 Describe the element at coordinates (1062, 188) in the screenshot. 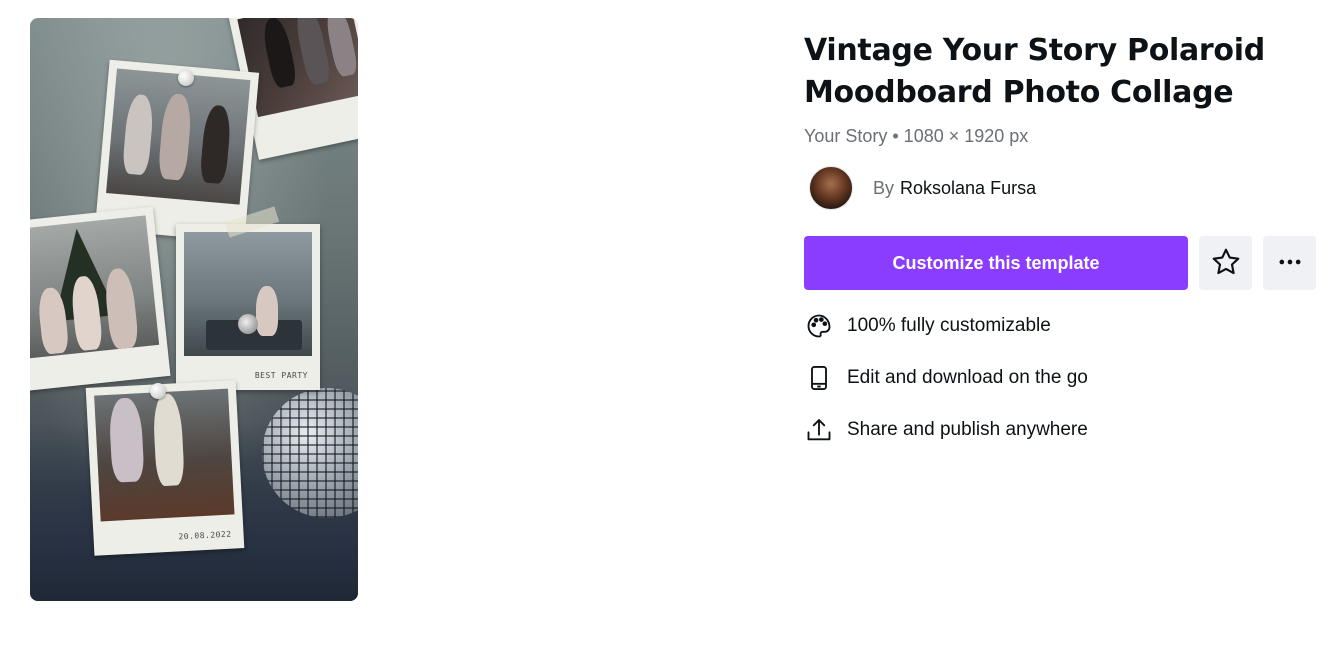

I see `author-info: By Roksolana Fursa` at that location.